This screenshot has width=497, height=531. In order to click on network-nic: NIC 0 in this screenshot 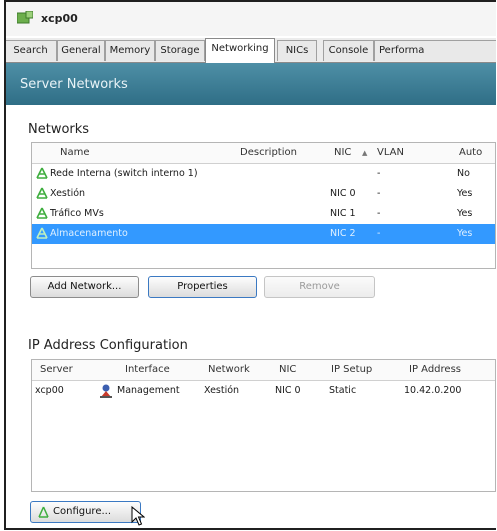, I will do `click(343, 193)`.